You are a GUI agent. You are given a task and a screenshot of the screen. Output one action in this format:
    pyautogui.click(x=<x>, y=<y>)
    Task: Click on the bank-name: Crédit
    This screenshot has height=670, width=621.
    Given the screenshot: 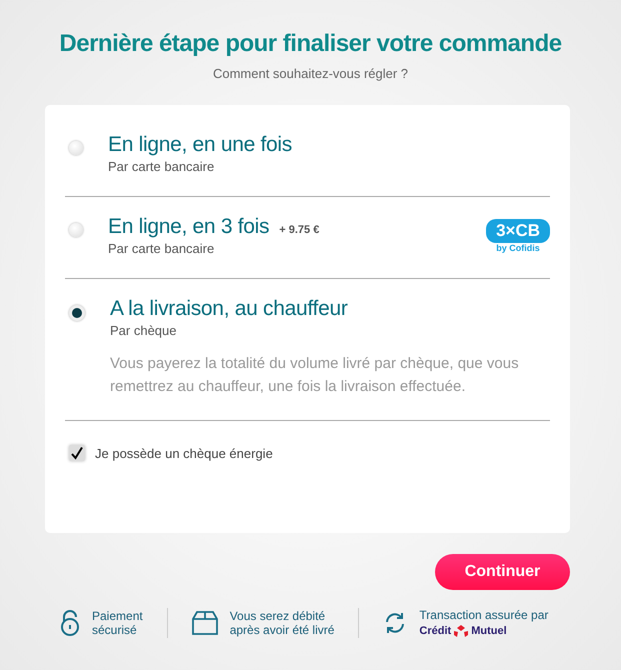 What is the action you would take?
    pyautogui.click(x=435, y=631)
    